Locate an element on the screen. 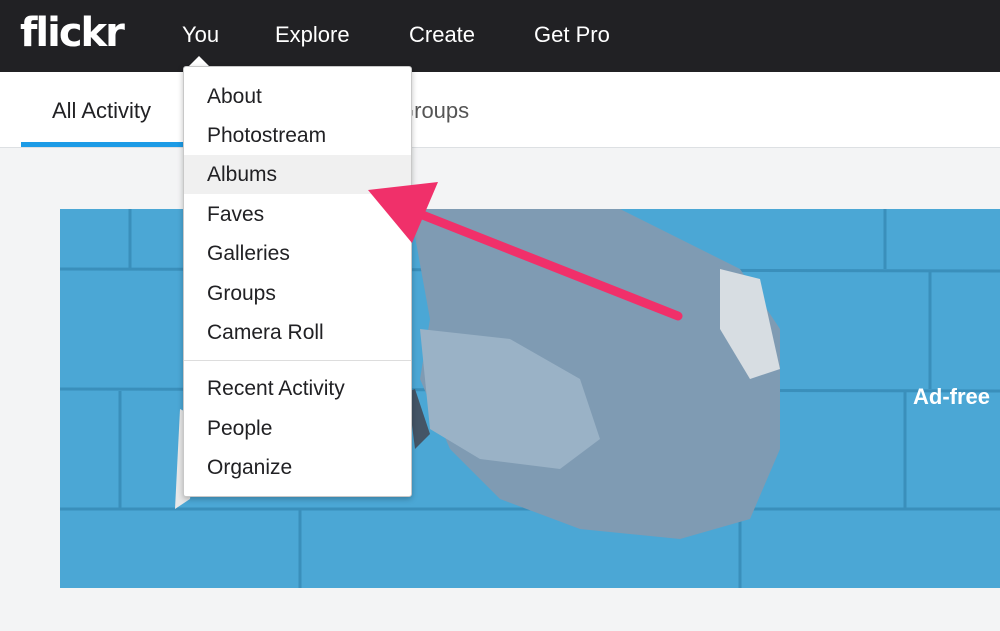 This screenshot has width=1000, height=631. annotation-arrow is located at coordinates (525, 251).